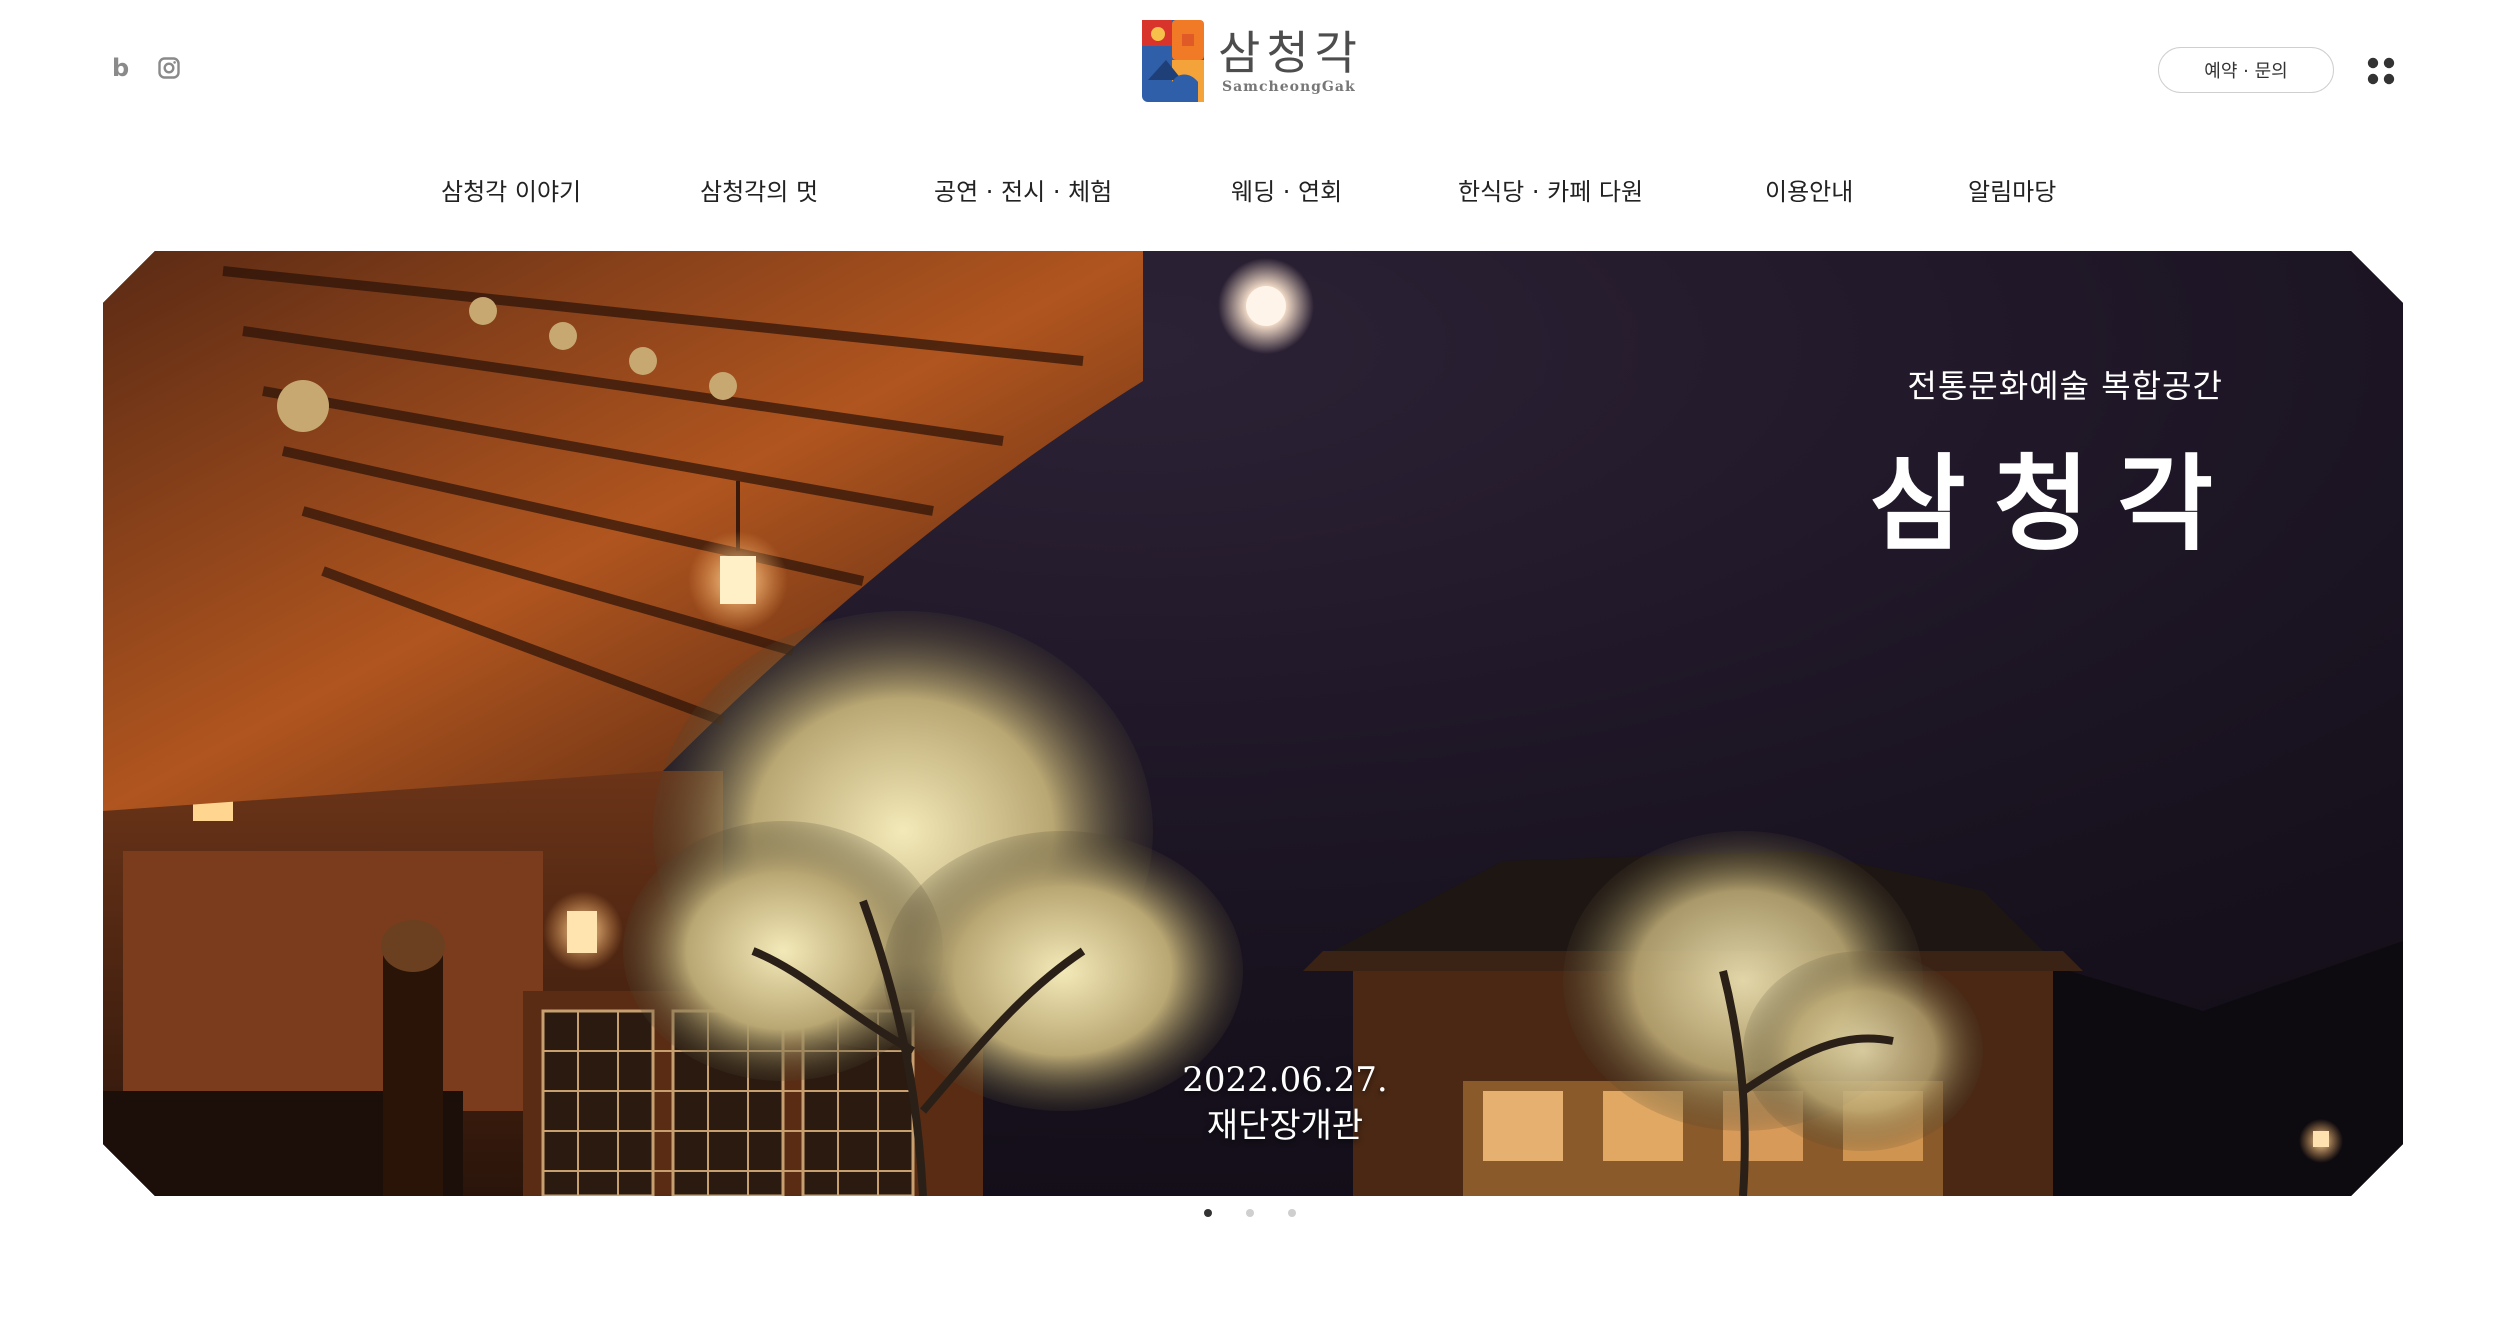  Describe the element at coordinates (1809, 192) in the screenshot. I see `nav-item-guide: 이용안내` at that location.